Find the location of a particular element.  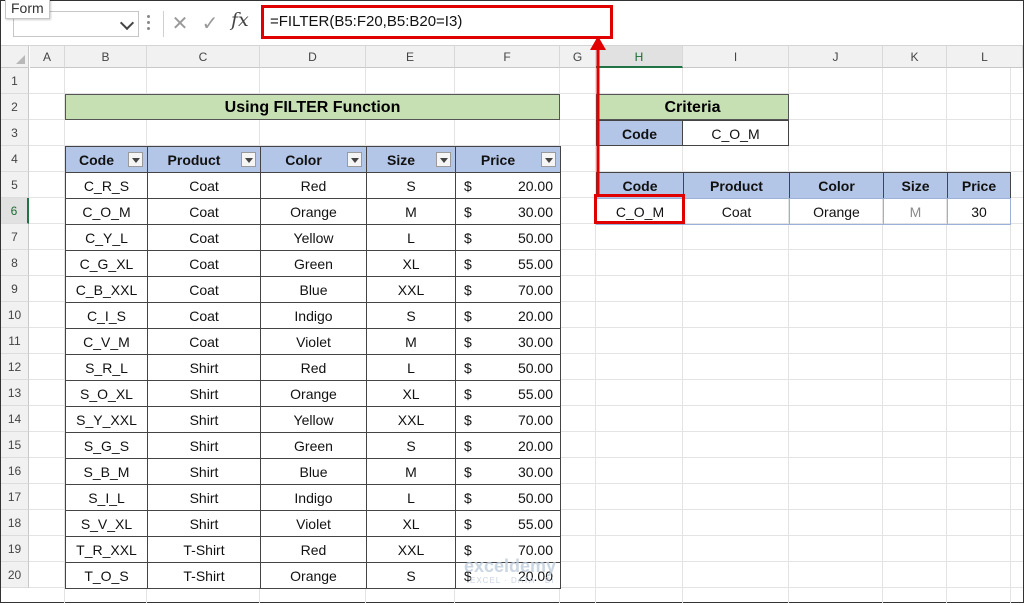

function-icon: fx is located at coordinates (240, 20).